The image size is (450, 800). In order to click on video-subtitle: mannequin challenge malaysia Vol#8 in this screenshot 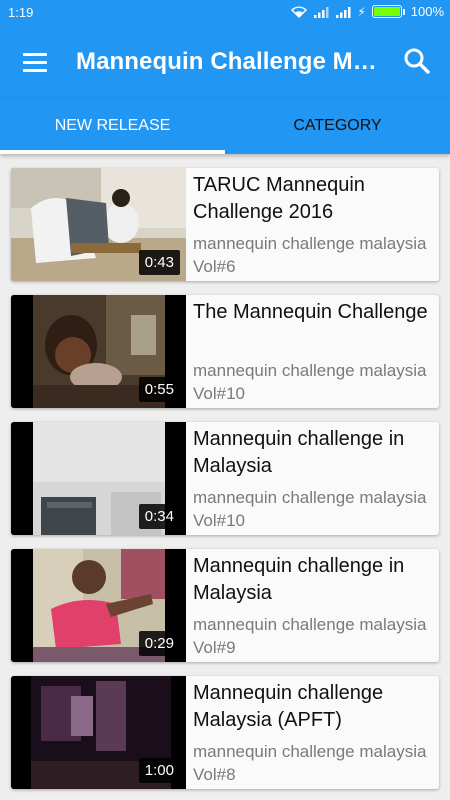, I will do `click(310, 763)`.